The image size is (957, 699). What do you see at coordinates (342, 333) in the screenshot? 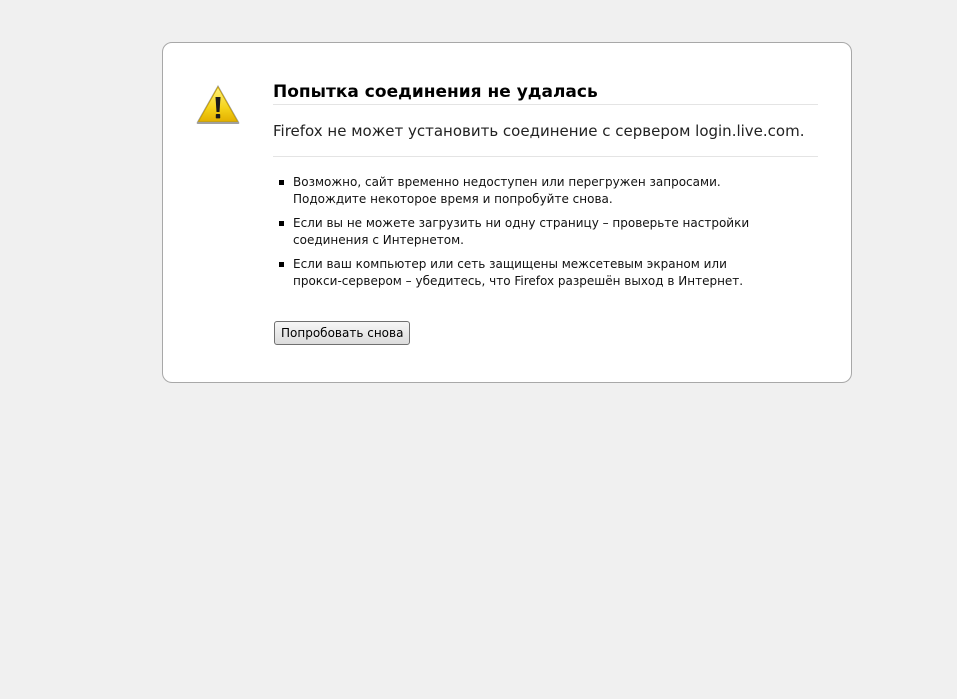
I see `try-again-button: Попробовать снова` at bounding box center [342, 333].